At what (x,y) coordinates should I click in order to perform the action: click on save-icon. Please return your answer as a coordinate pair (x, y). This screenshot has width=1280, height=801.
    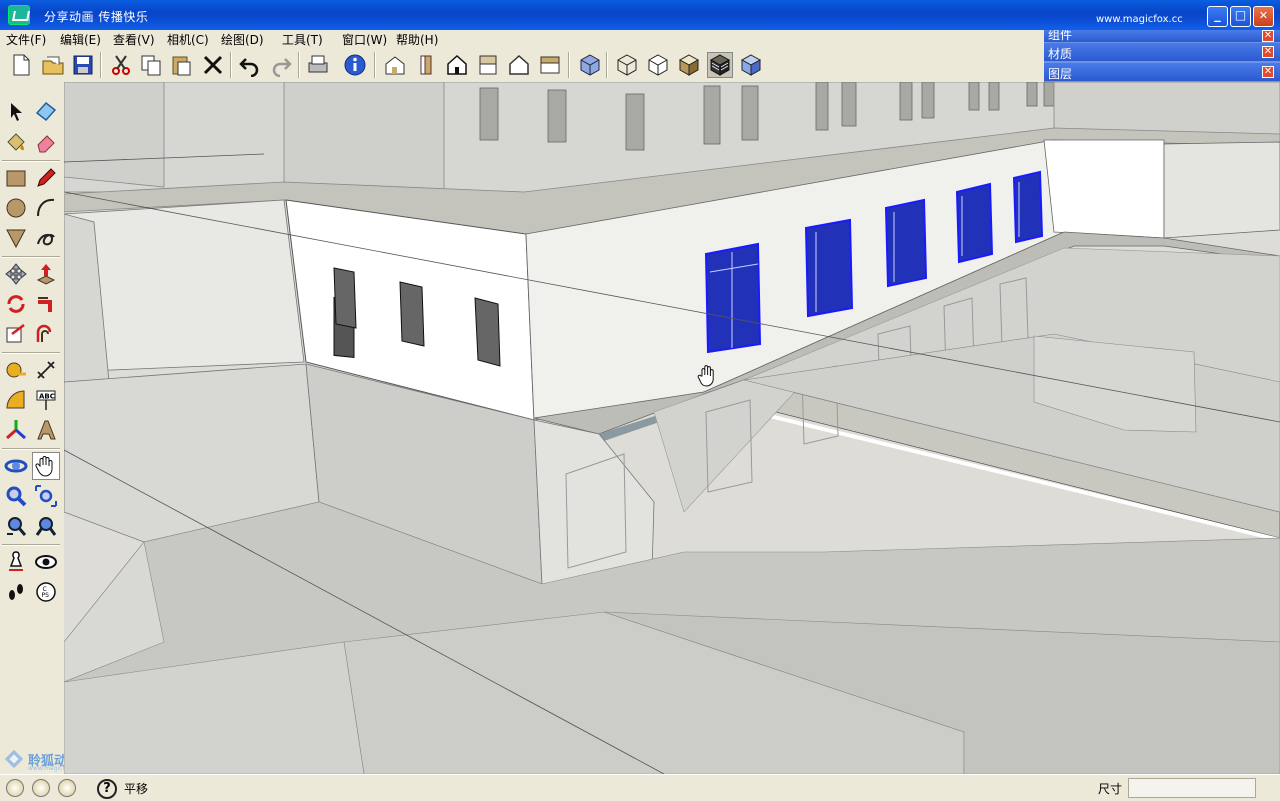
    Looking at the image, I should click on (83, 65).